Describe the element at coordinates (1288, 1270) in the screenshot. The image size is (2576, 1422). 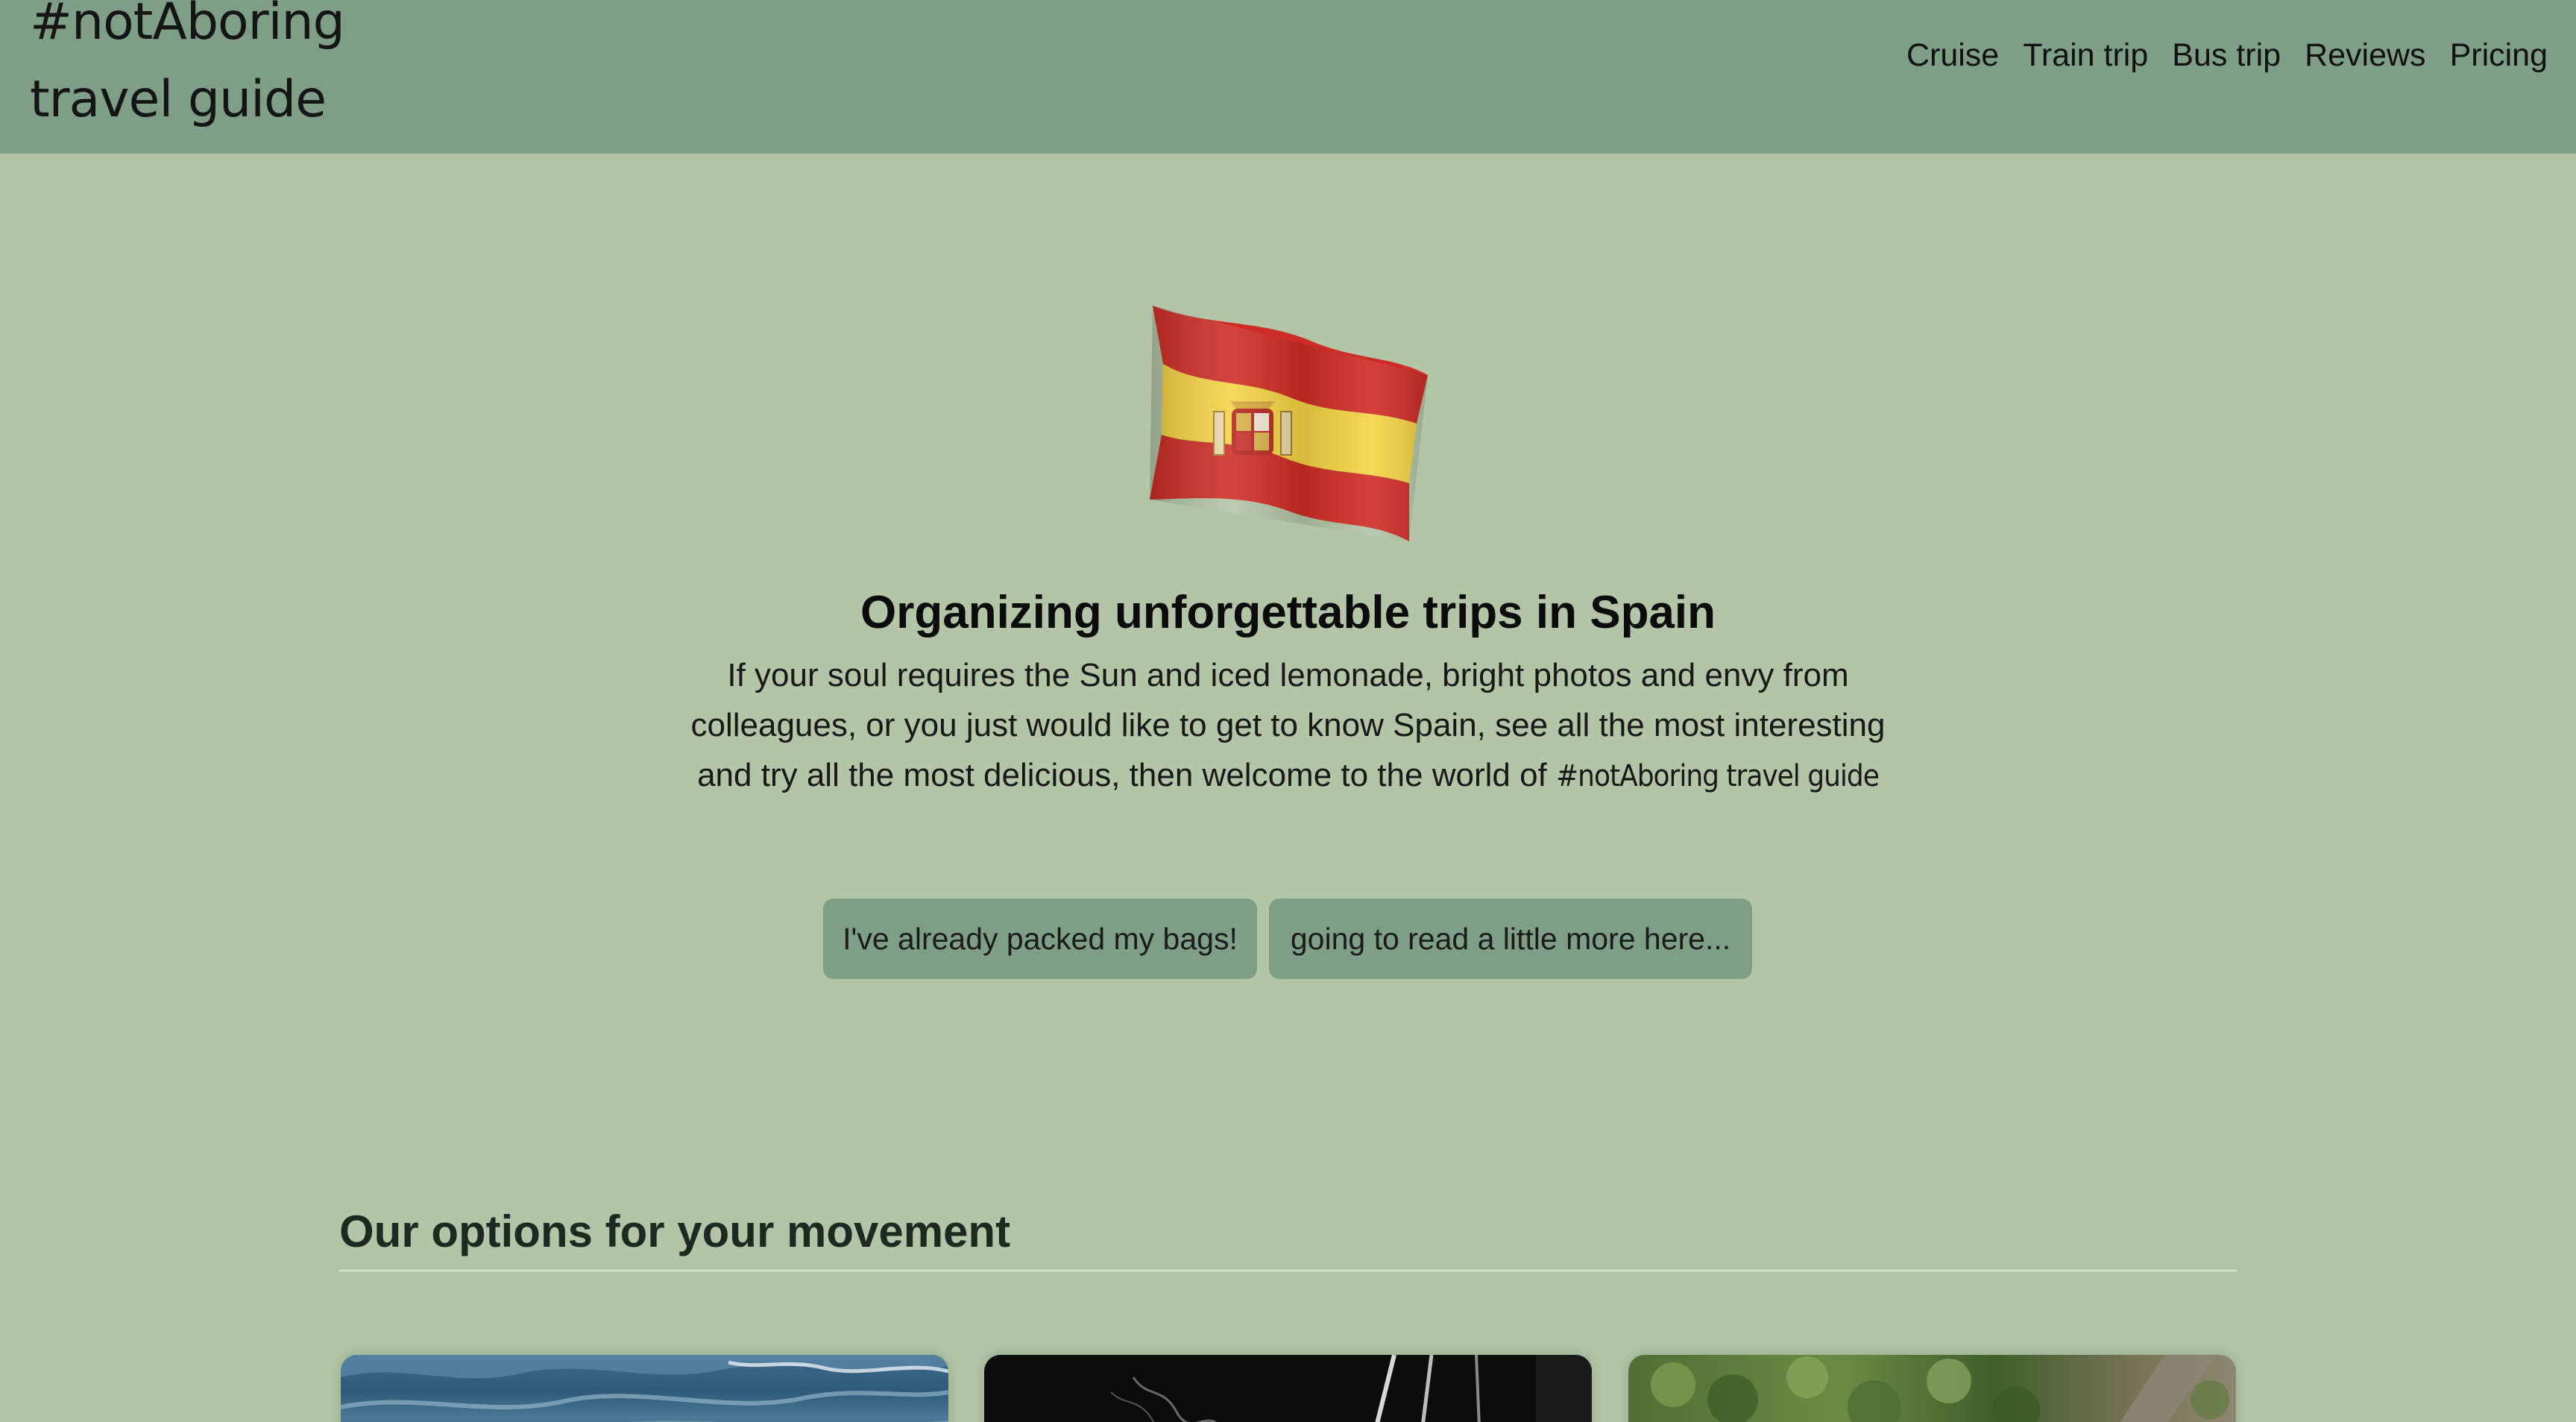
I see `section-divider` at that location.